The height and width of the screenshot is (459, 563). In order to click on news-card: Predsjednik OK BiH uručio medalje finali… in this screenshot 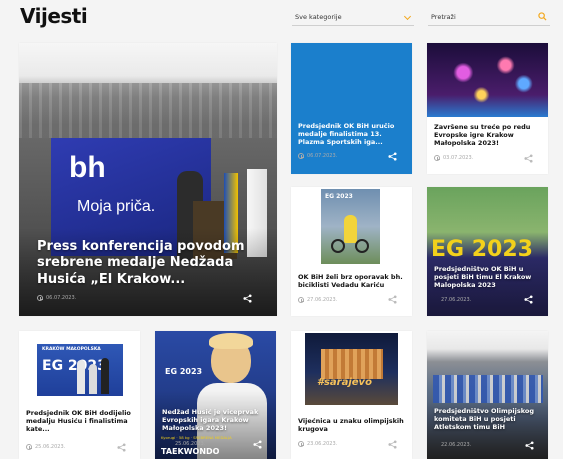, I will do `click(351, 108)`.